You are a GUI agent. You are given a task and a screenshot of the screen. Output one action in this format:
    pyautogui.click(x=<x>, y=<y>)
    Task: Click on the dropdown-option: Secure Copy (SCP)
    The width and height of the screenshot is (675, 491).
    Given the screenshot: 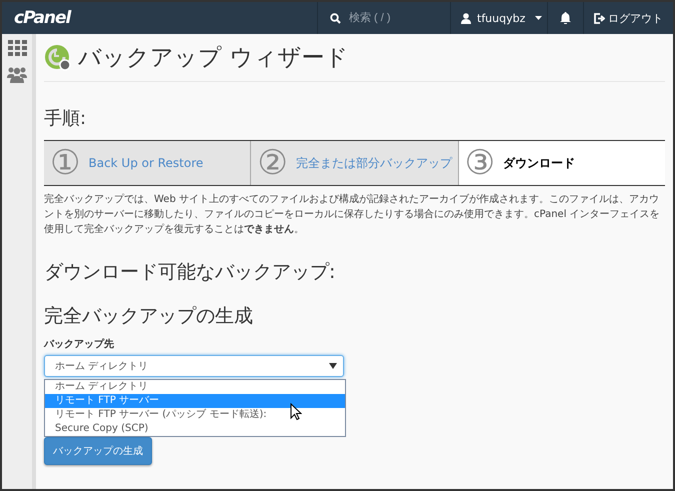 What is the action you would take?
    pyautogui.click(x=195, y=429)
    